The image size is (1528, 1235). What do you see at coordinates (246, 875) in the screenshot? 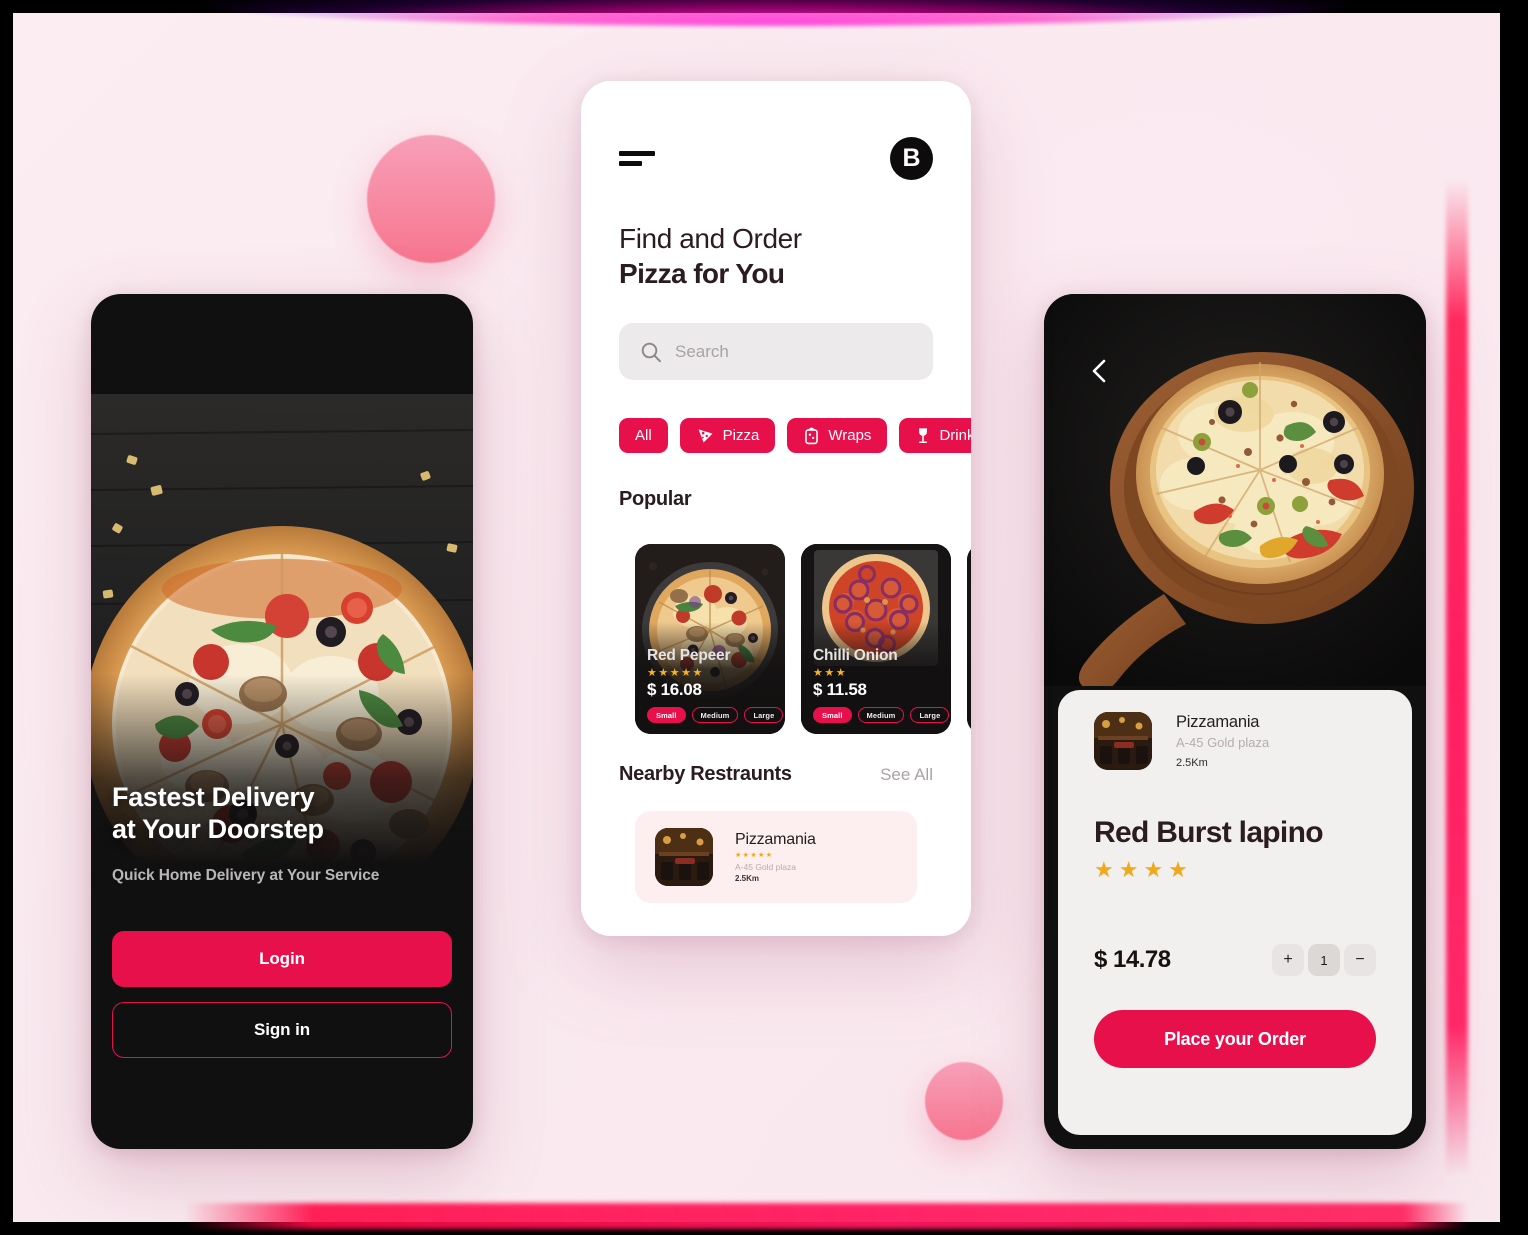
I see `onboarding-subtitle: Quick Home Delivery at Your Service` at bounding box center [246, 875].